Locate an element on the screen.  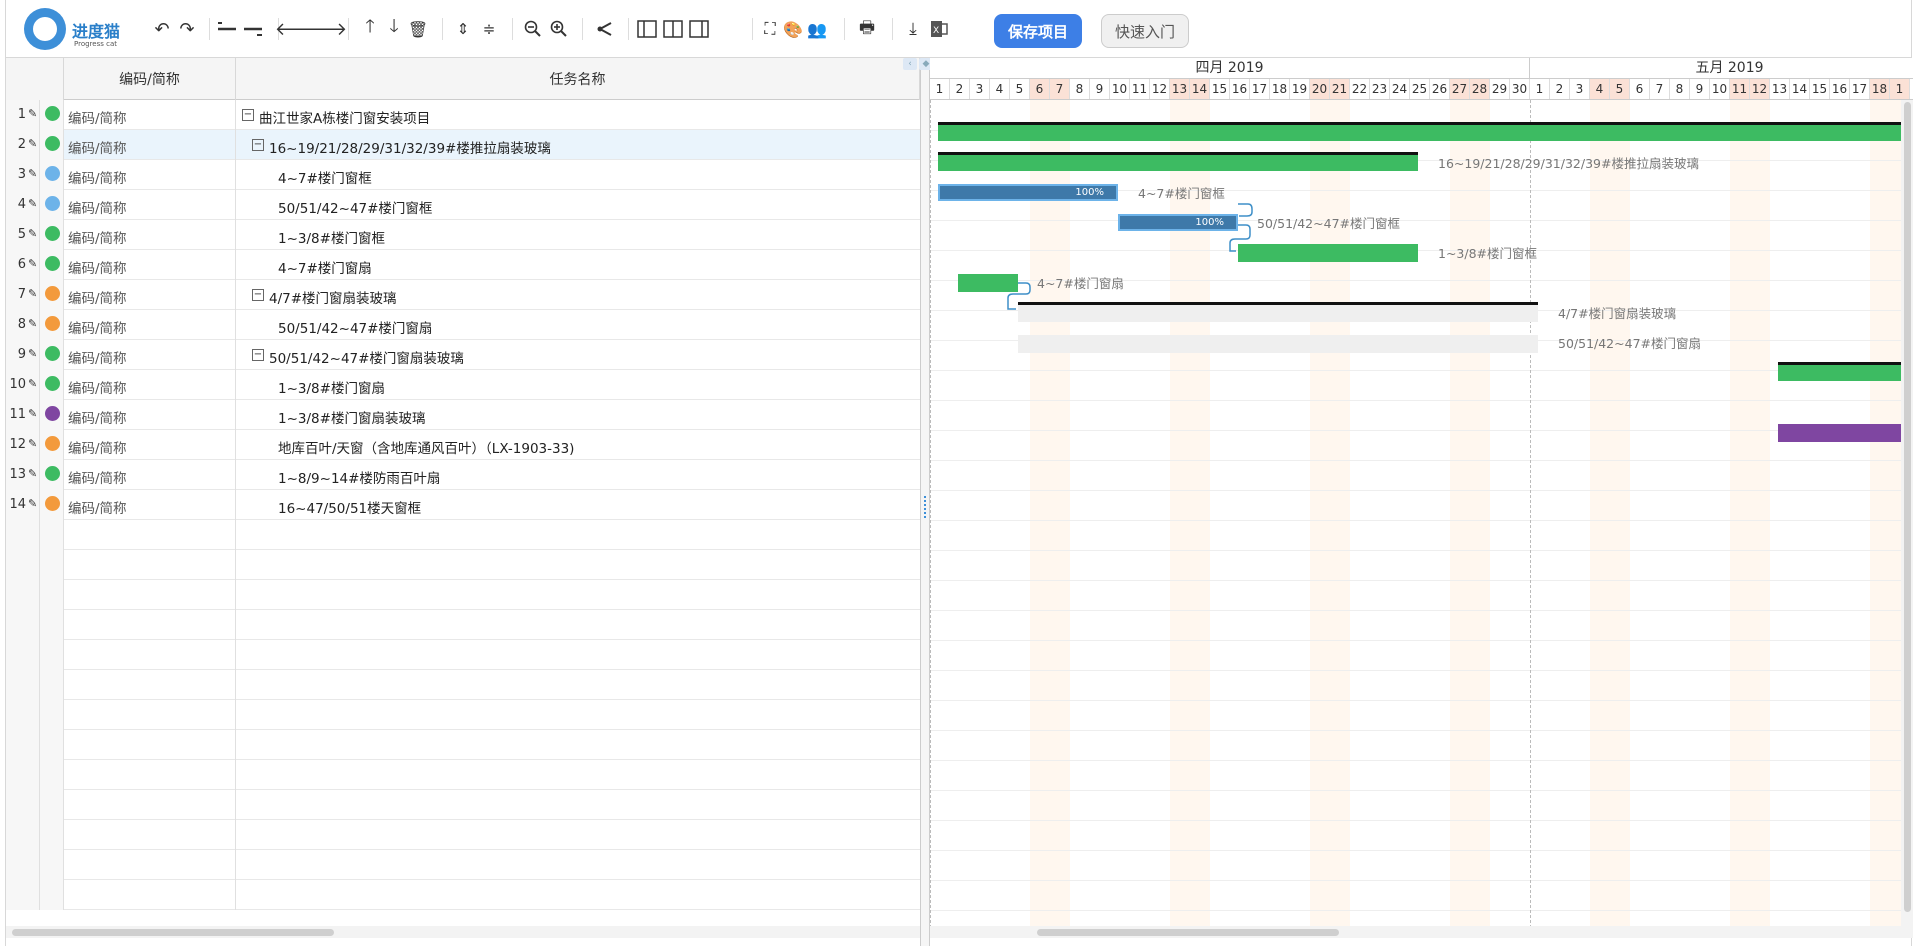
table-row: 6 ✎ 编码/简称 4~7#楼门窗扇 is located at coordinates (463, 265).